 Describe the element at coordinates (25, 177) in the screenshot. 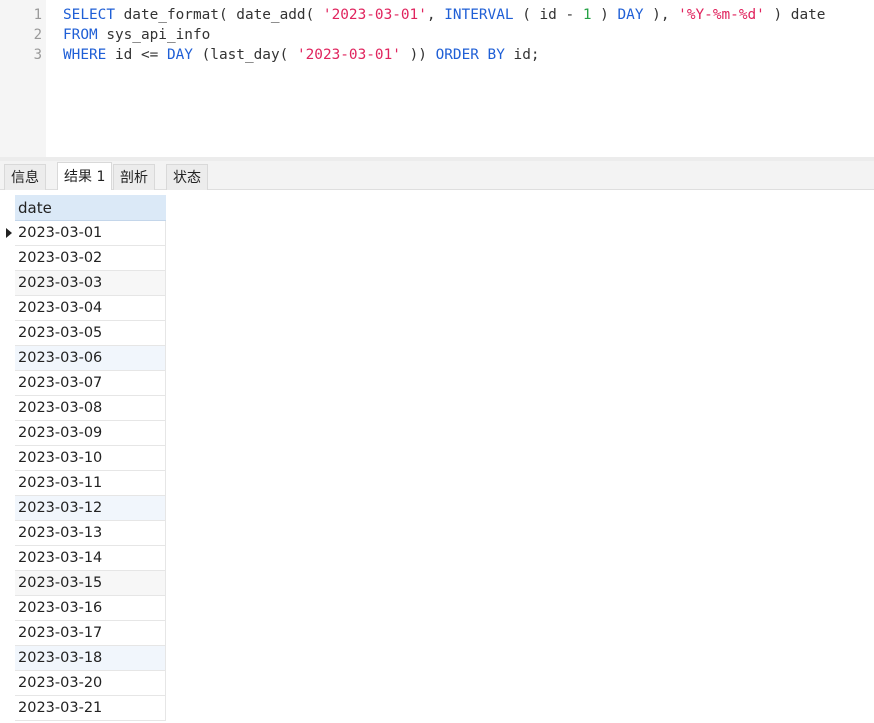

I see `tab-info: 信息` at that location.